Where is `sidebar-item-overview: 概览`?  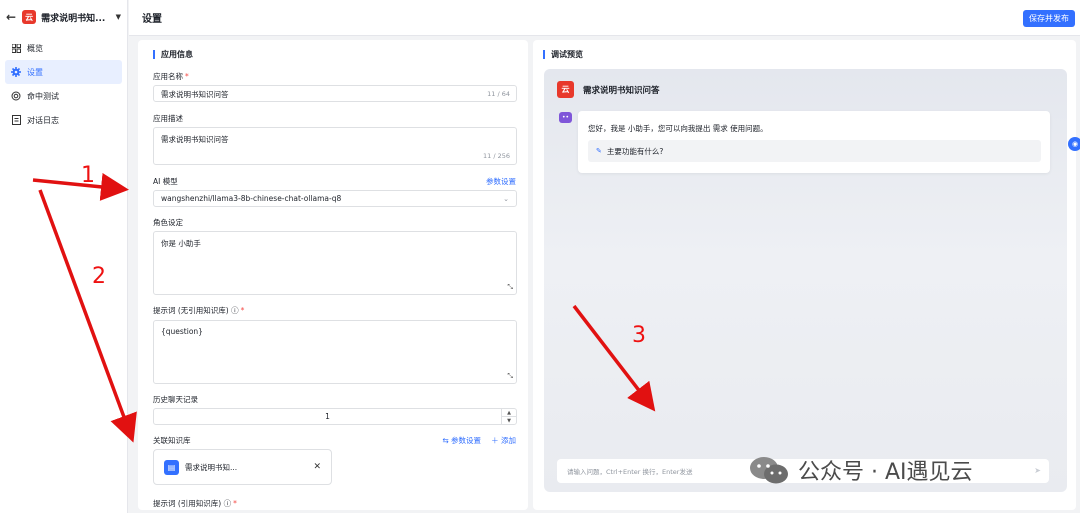
sidebar-item-overview: 概览 is located at coordinates (63, 48).